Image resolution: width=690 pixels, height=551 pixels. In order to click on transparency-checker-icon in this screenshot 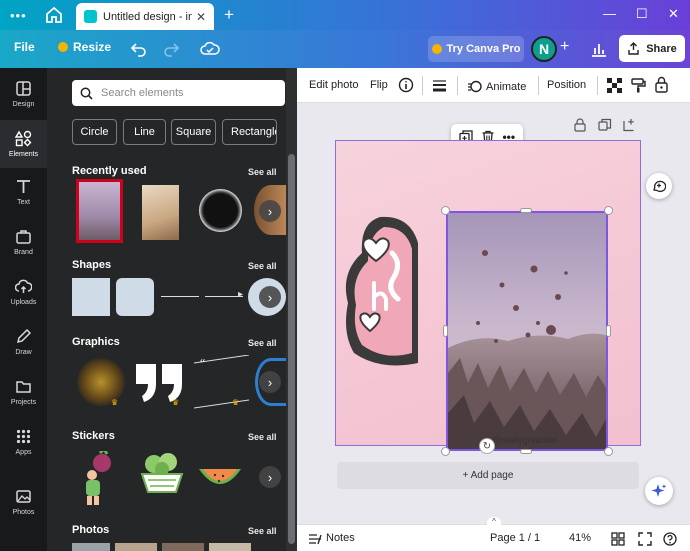, I will do `click(614, 85)`.